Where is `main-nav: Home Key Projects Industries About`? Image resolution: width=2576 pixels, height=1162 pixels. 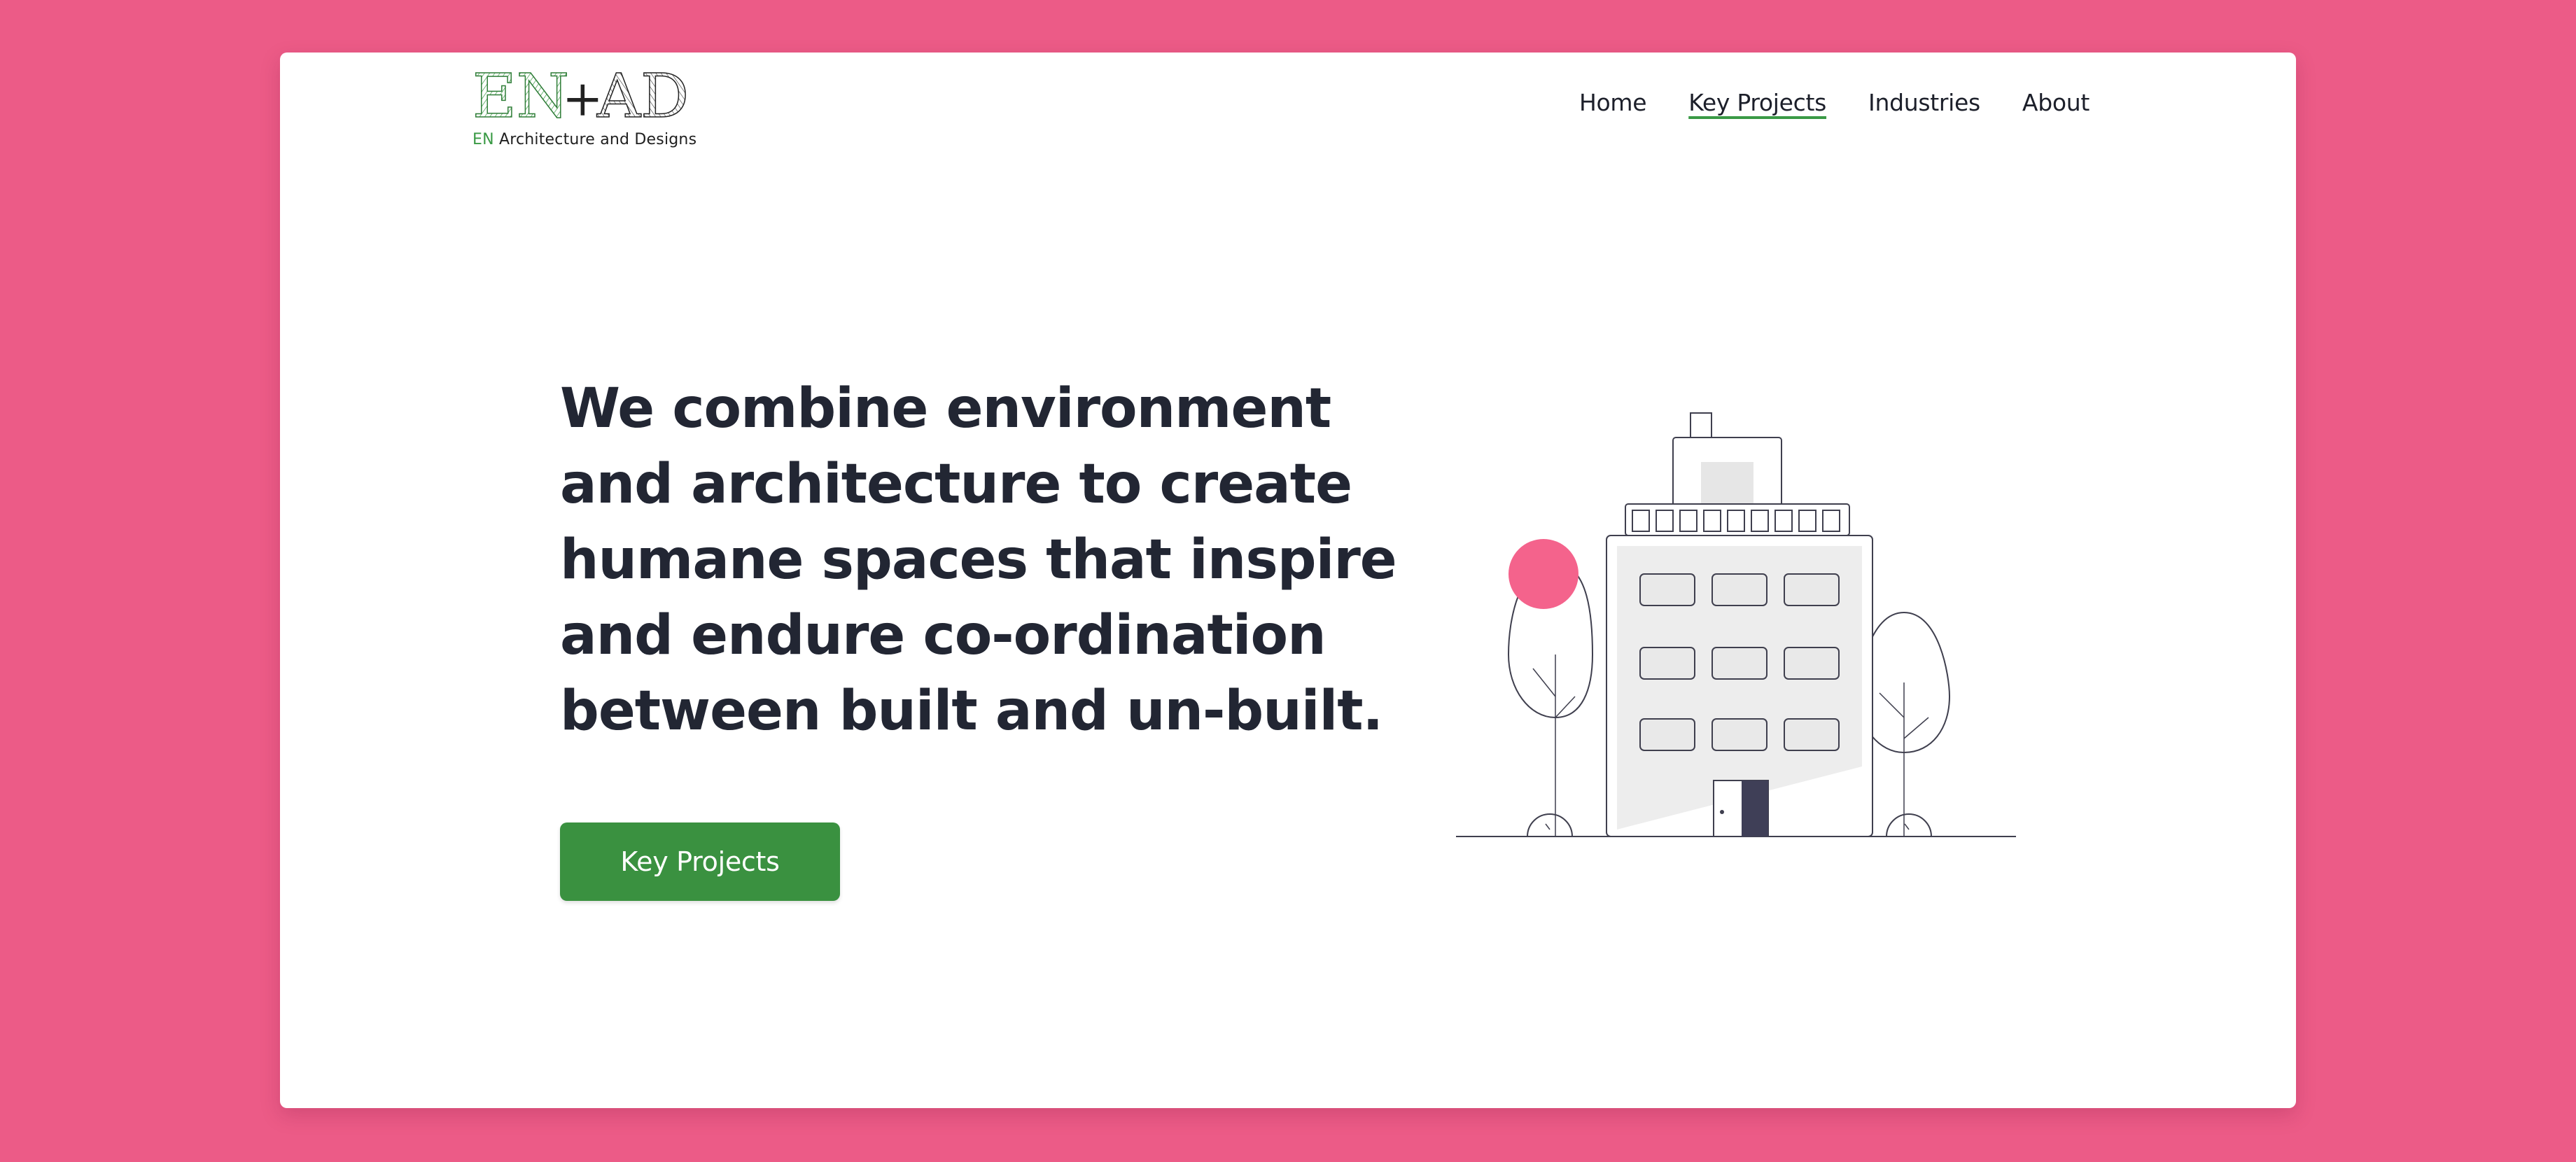 main-nav: Home Key Projects Industries About is located at coordinates (1834, 104).